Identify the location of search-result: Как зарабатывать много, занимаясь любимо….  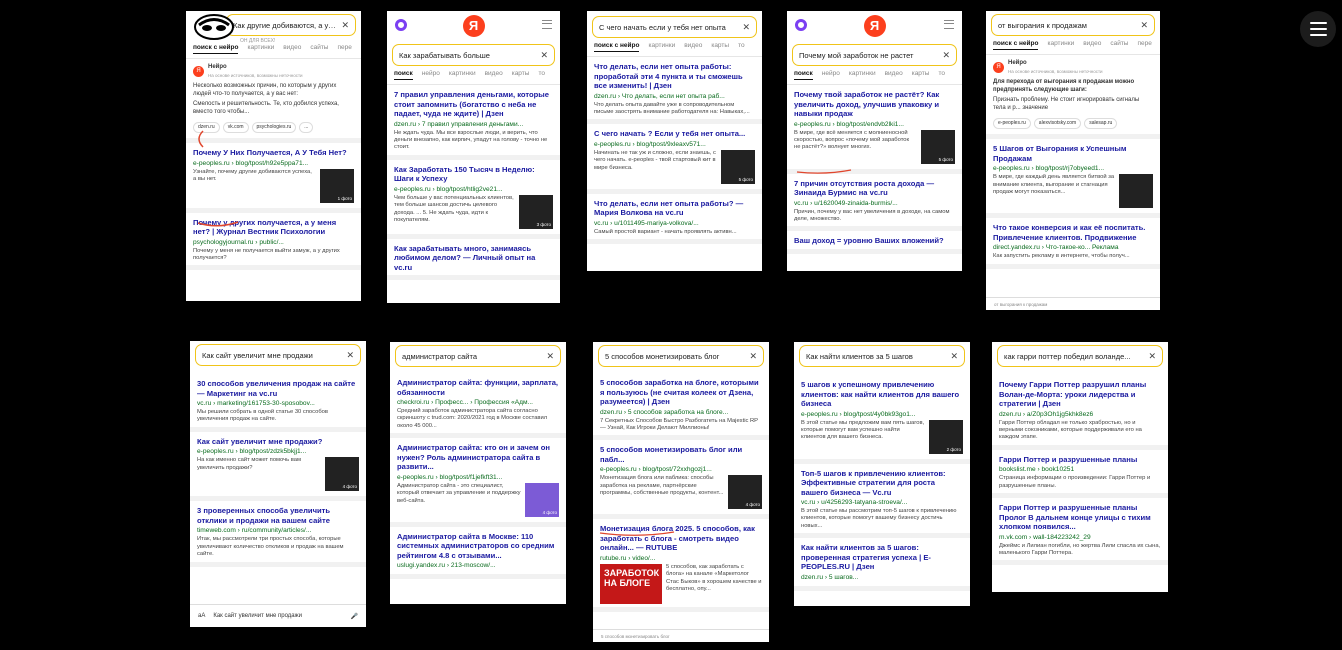
(473, 260).